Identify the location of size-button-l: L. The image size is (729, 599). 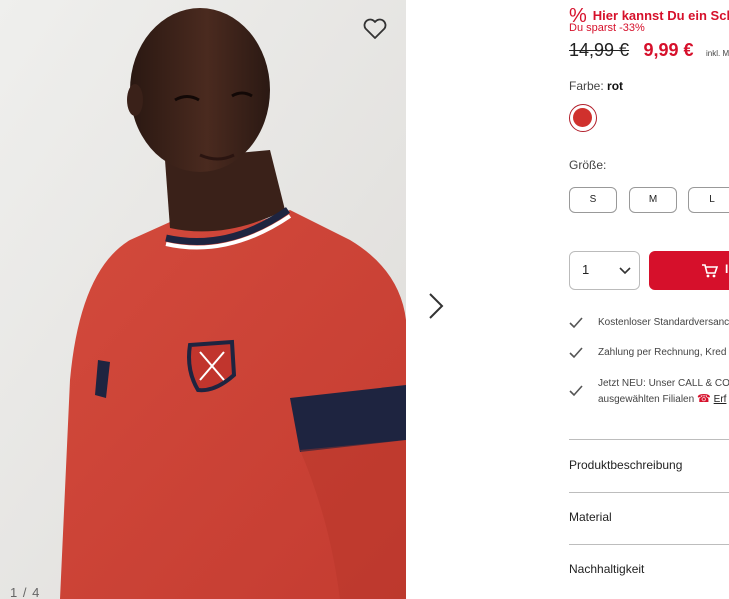
(708, 200).